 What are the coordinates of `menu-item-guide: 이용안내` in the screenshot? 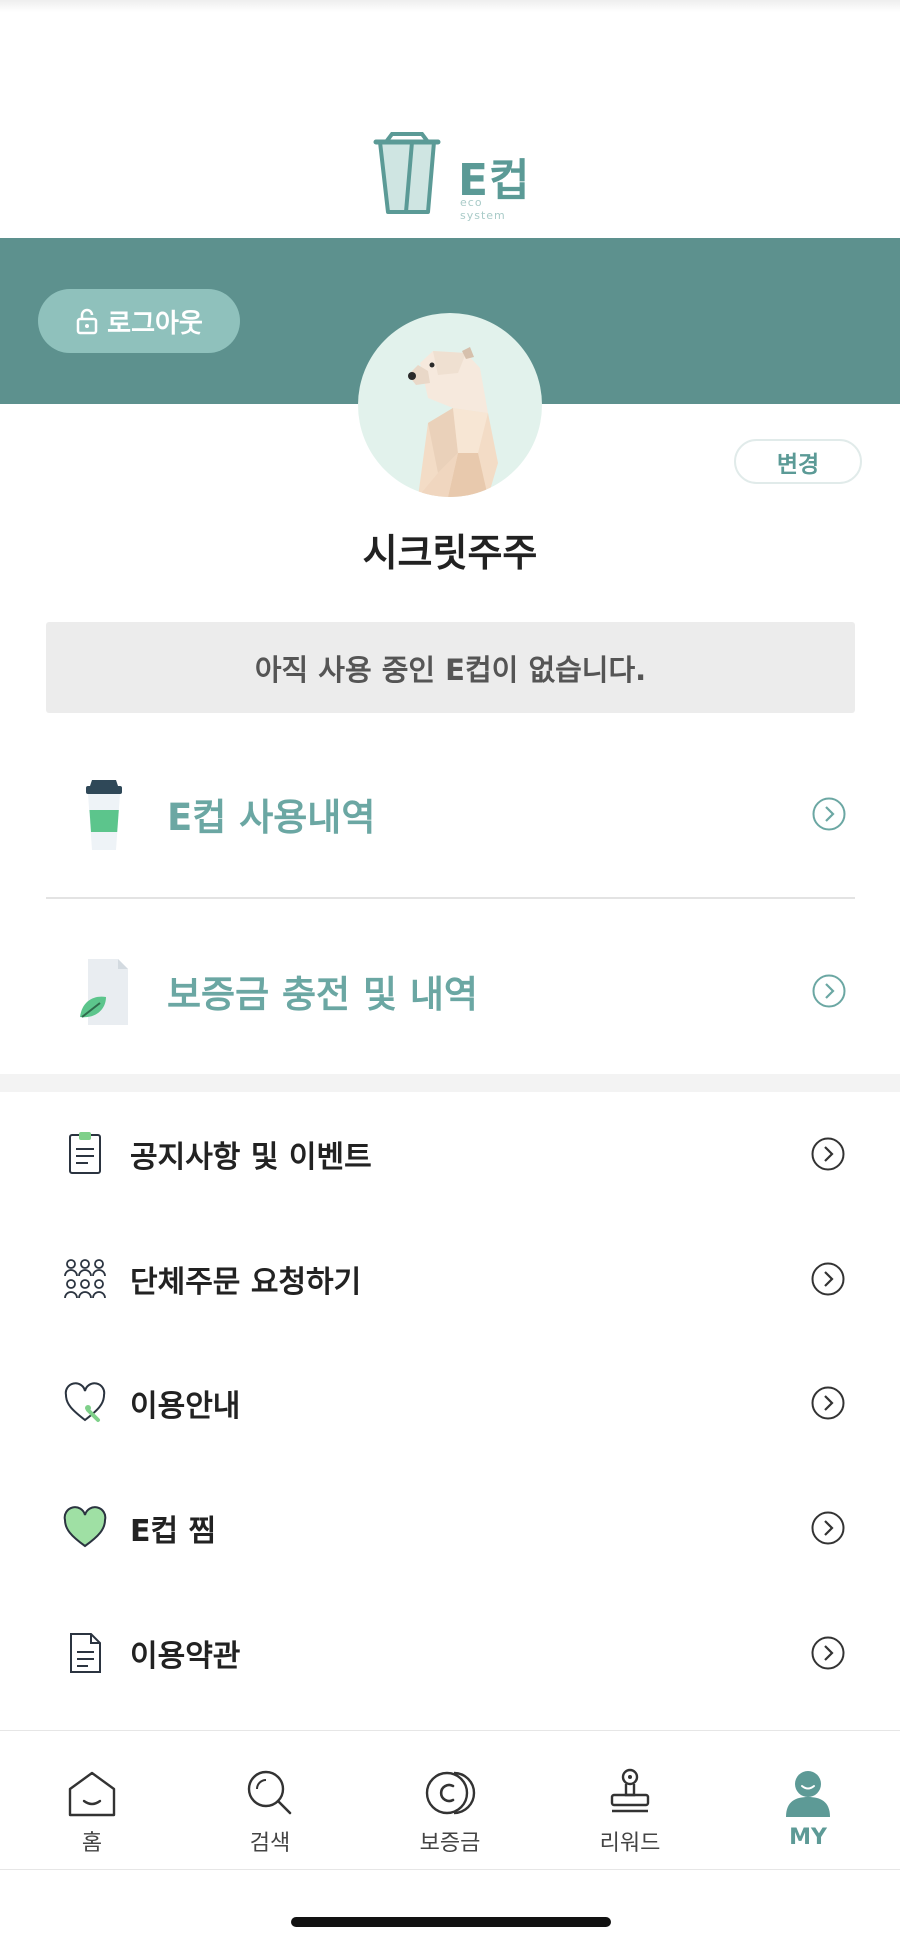 It's located at (450, 1403).